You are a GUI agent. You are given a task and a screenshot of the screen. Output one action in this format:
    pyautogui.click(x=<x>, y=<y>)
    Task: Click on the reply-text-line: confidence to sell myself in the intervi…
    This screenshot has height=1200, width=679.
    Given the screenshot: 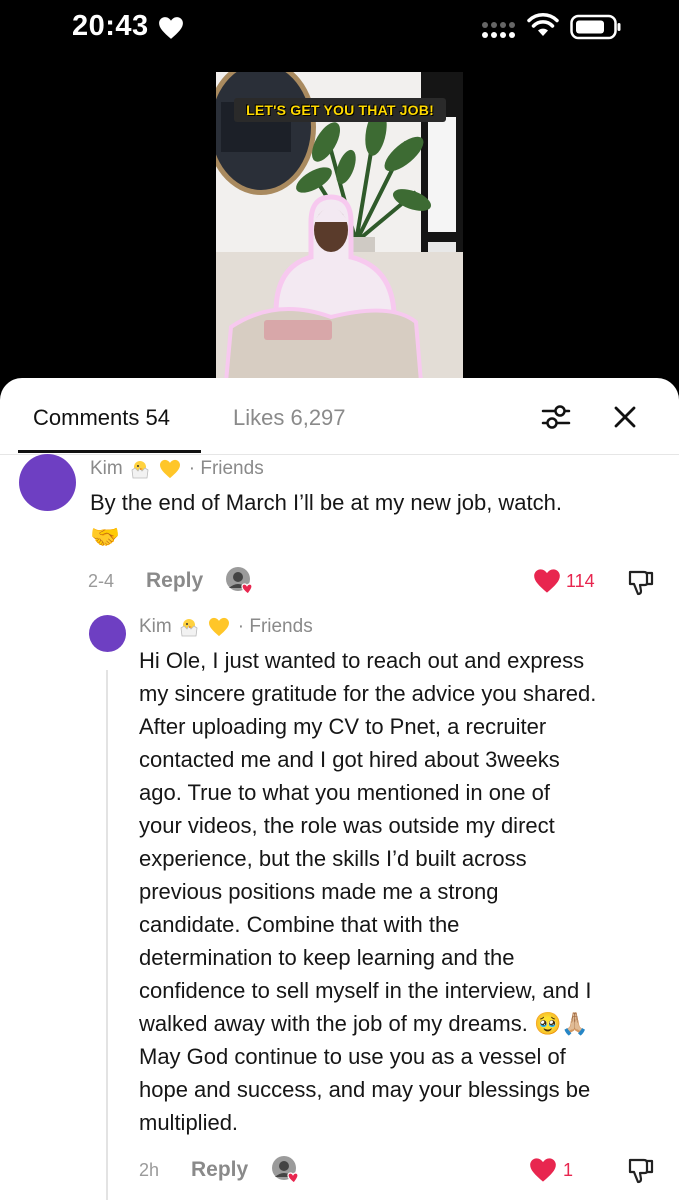 What is the action you would take?
    pyautogui.click(x=365, y=990)
    